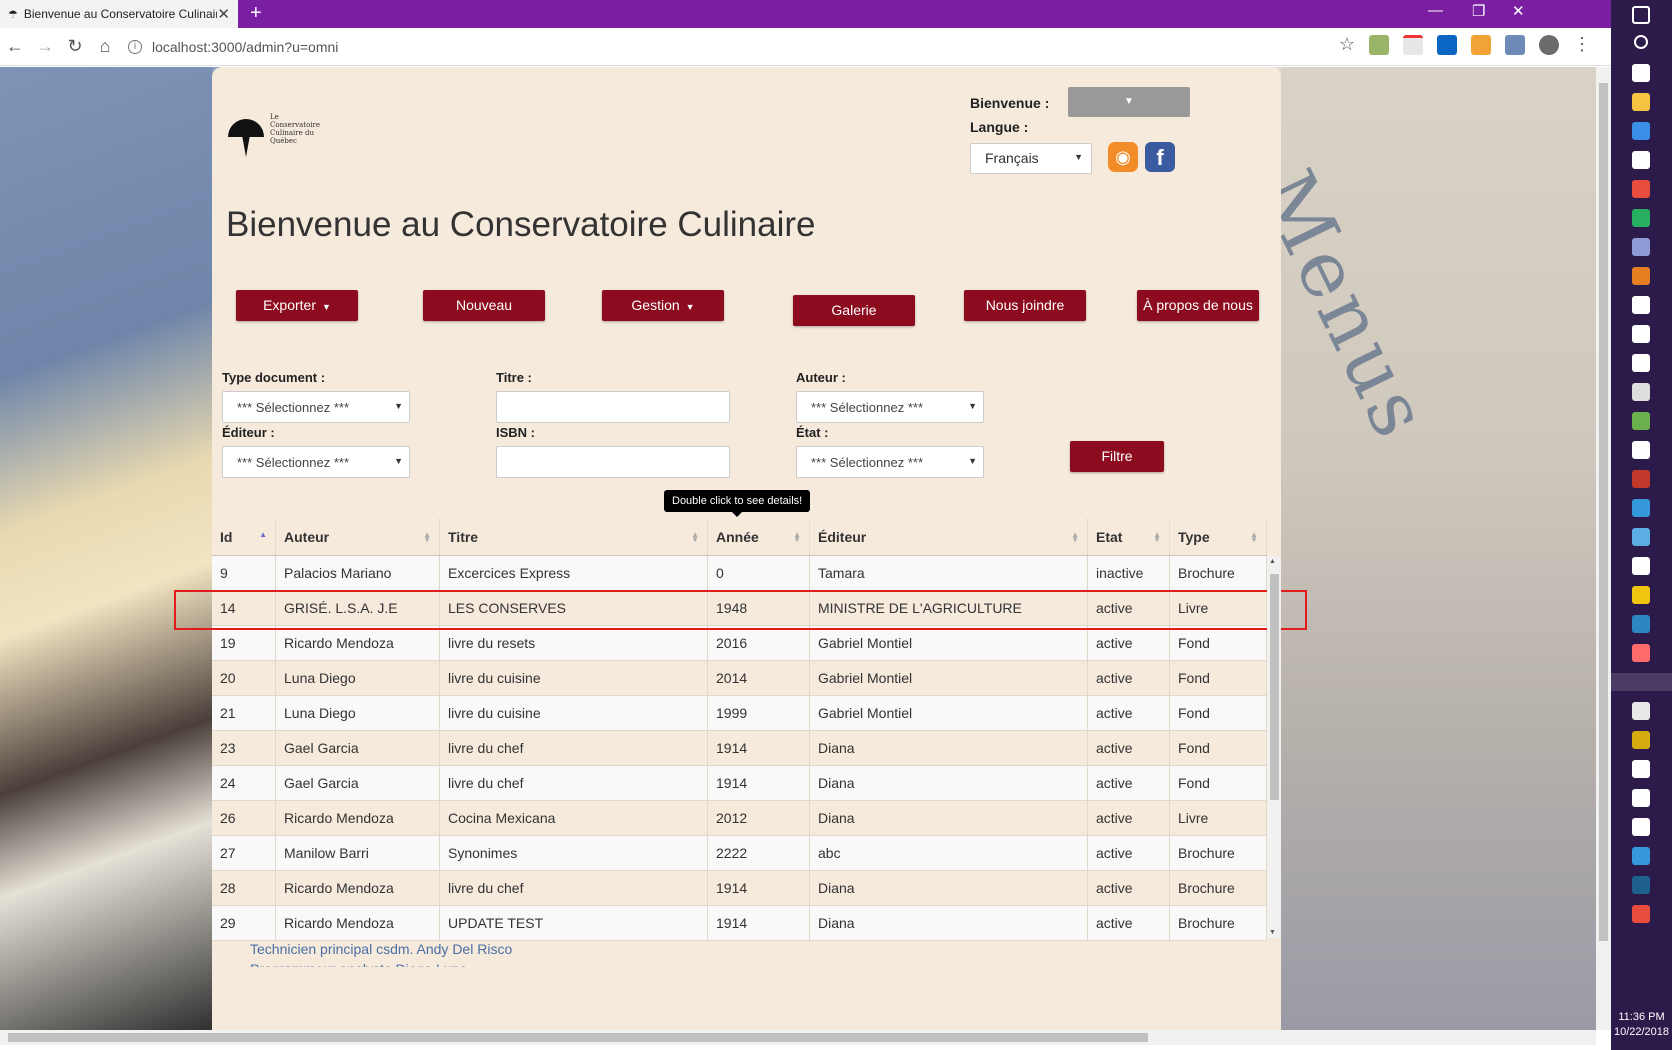  I want to click on table-scrollbar: ▲ ▼, so click(1274, 747).